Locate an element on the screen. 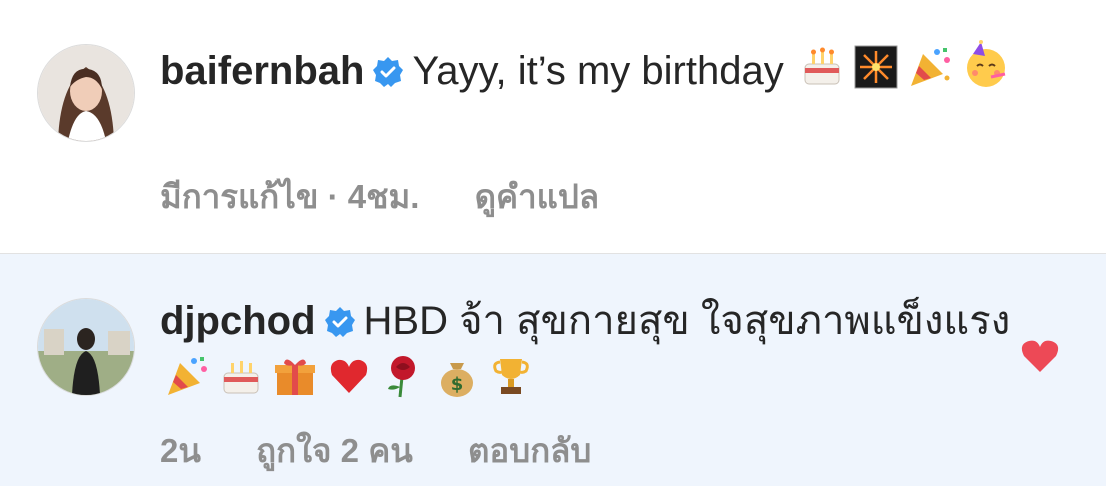 This screenshot has width=1106, height=486. comment-body: baifernbah Yayy, it’s my birthday is located at coordinates (588, 72).